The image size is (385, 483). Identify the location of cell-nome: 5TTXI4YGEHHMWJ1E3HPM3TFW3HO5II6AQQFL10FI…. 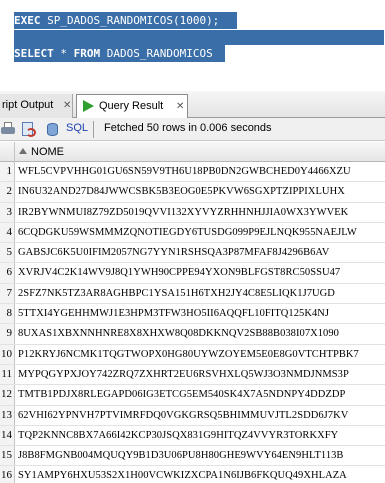
(201, 313).